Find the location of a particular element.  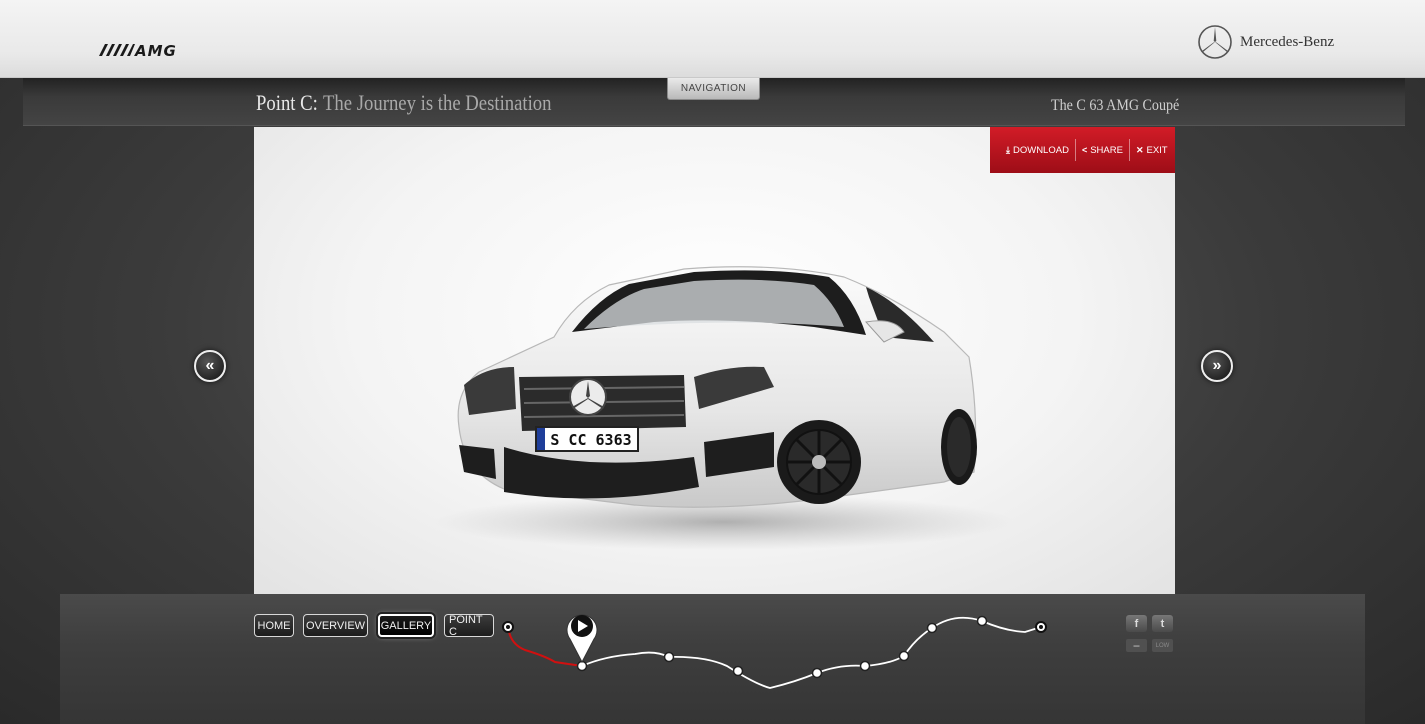

photo-action-bar: ⤓ DOWNLOAD < SHARE ✕ EXIT is located at coordinates (1082, 150).